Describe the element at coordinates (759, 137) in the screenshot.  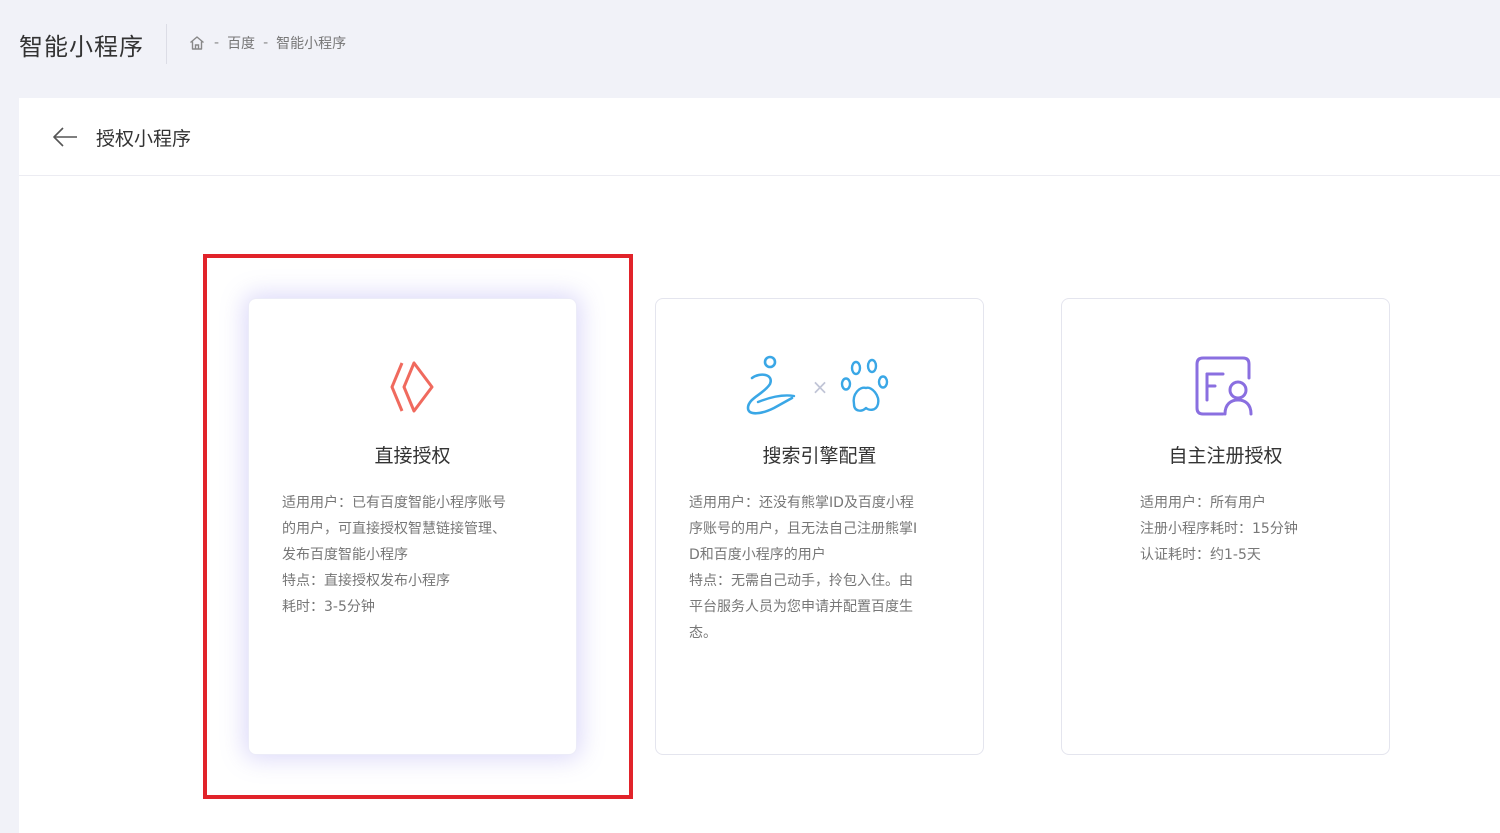
I see `panel-header: 授权小程序` at that location.